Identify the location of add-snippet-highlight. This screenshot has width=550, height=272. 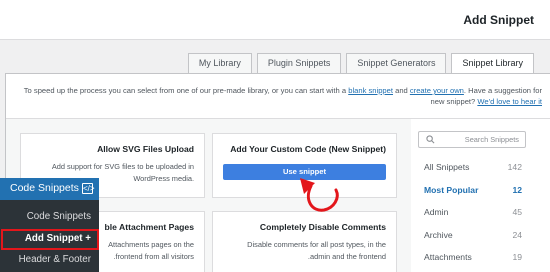
(50, 239).